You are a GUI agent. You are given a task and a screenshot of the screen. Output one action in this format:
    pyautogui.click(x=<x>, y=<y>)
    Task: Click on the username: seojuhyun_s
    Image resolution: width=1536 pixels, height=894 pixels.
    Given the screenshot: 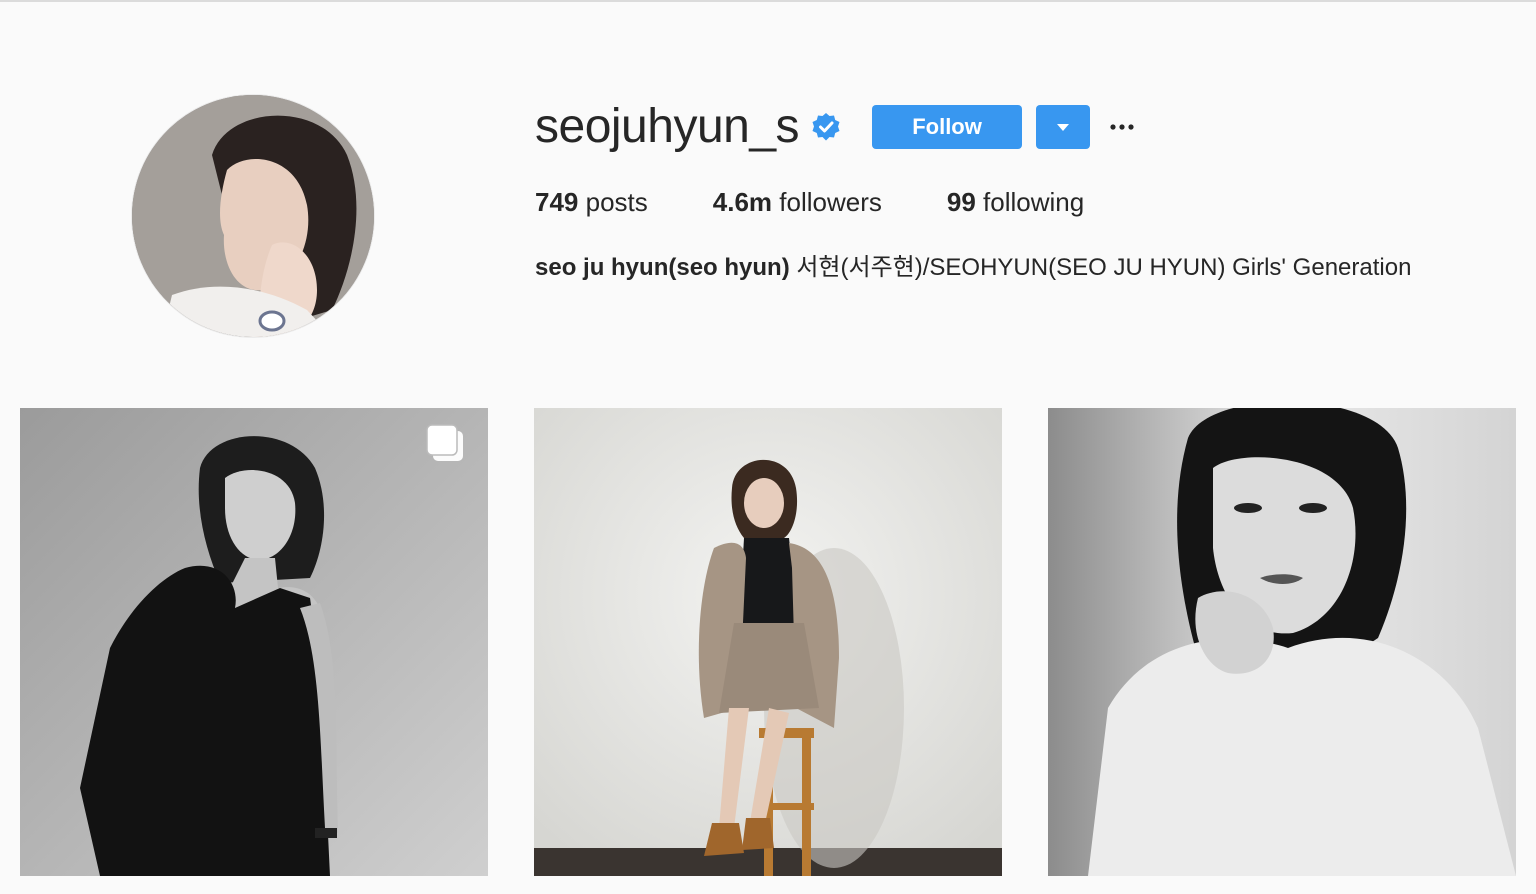 What is the action you would take?
    pyautogui.click(x=667, y=126)
    